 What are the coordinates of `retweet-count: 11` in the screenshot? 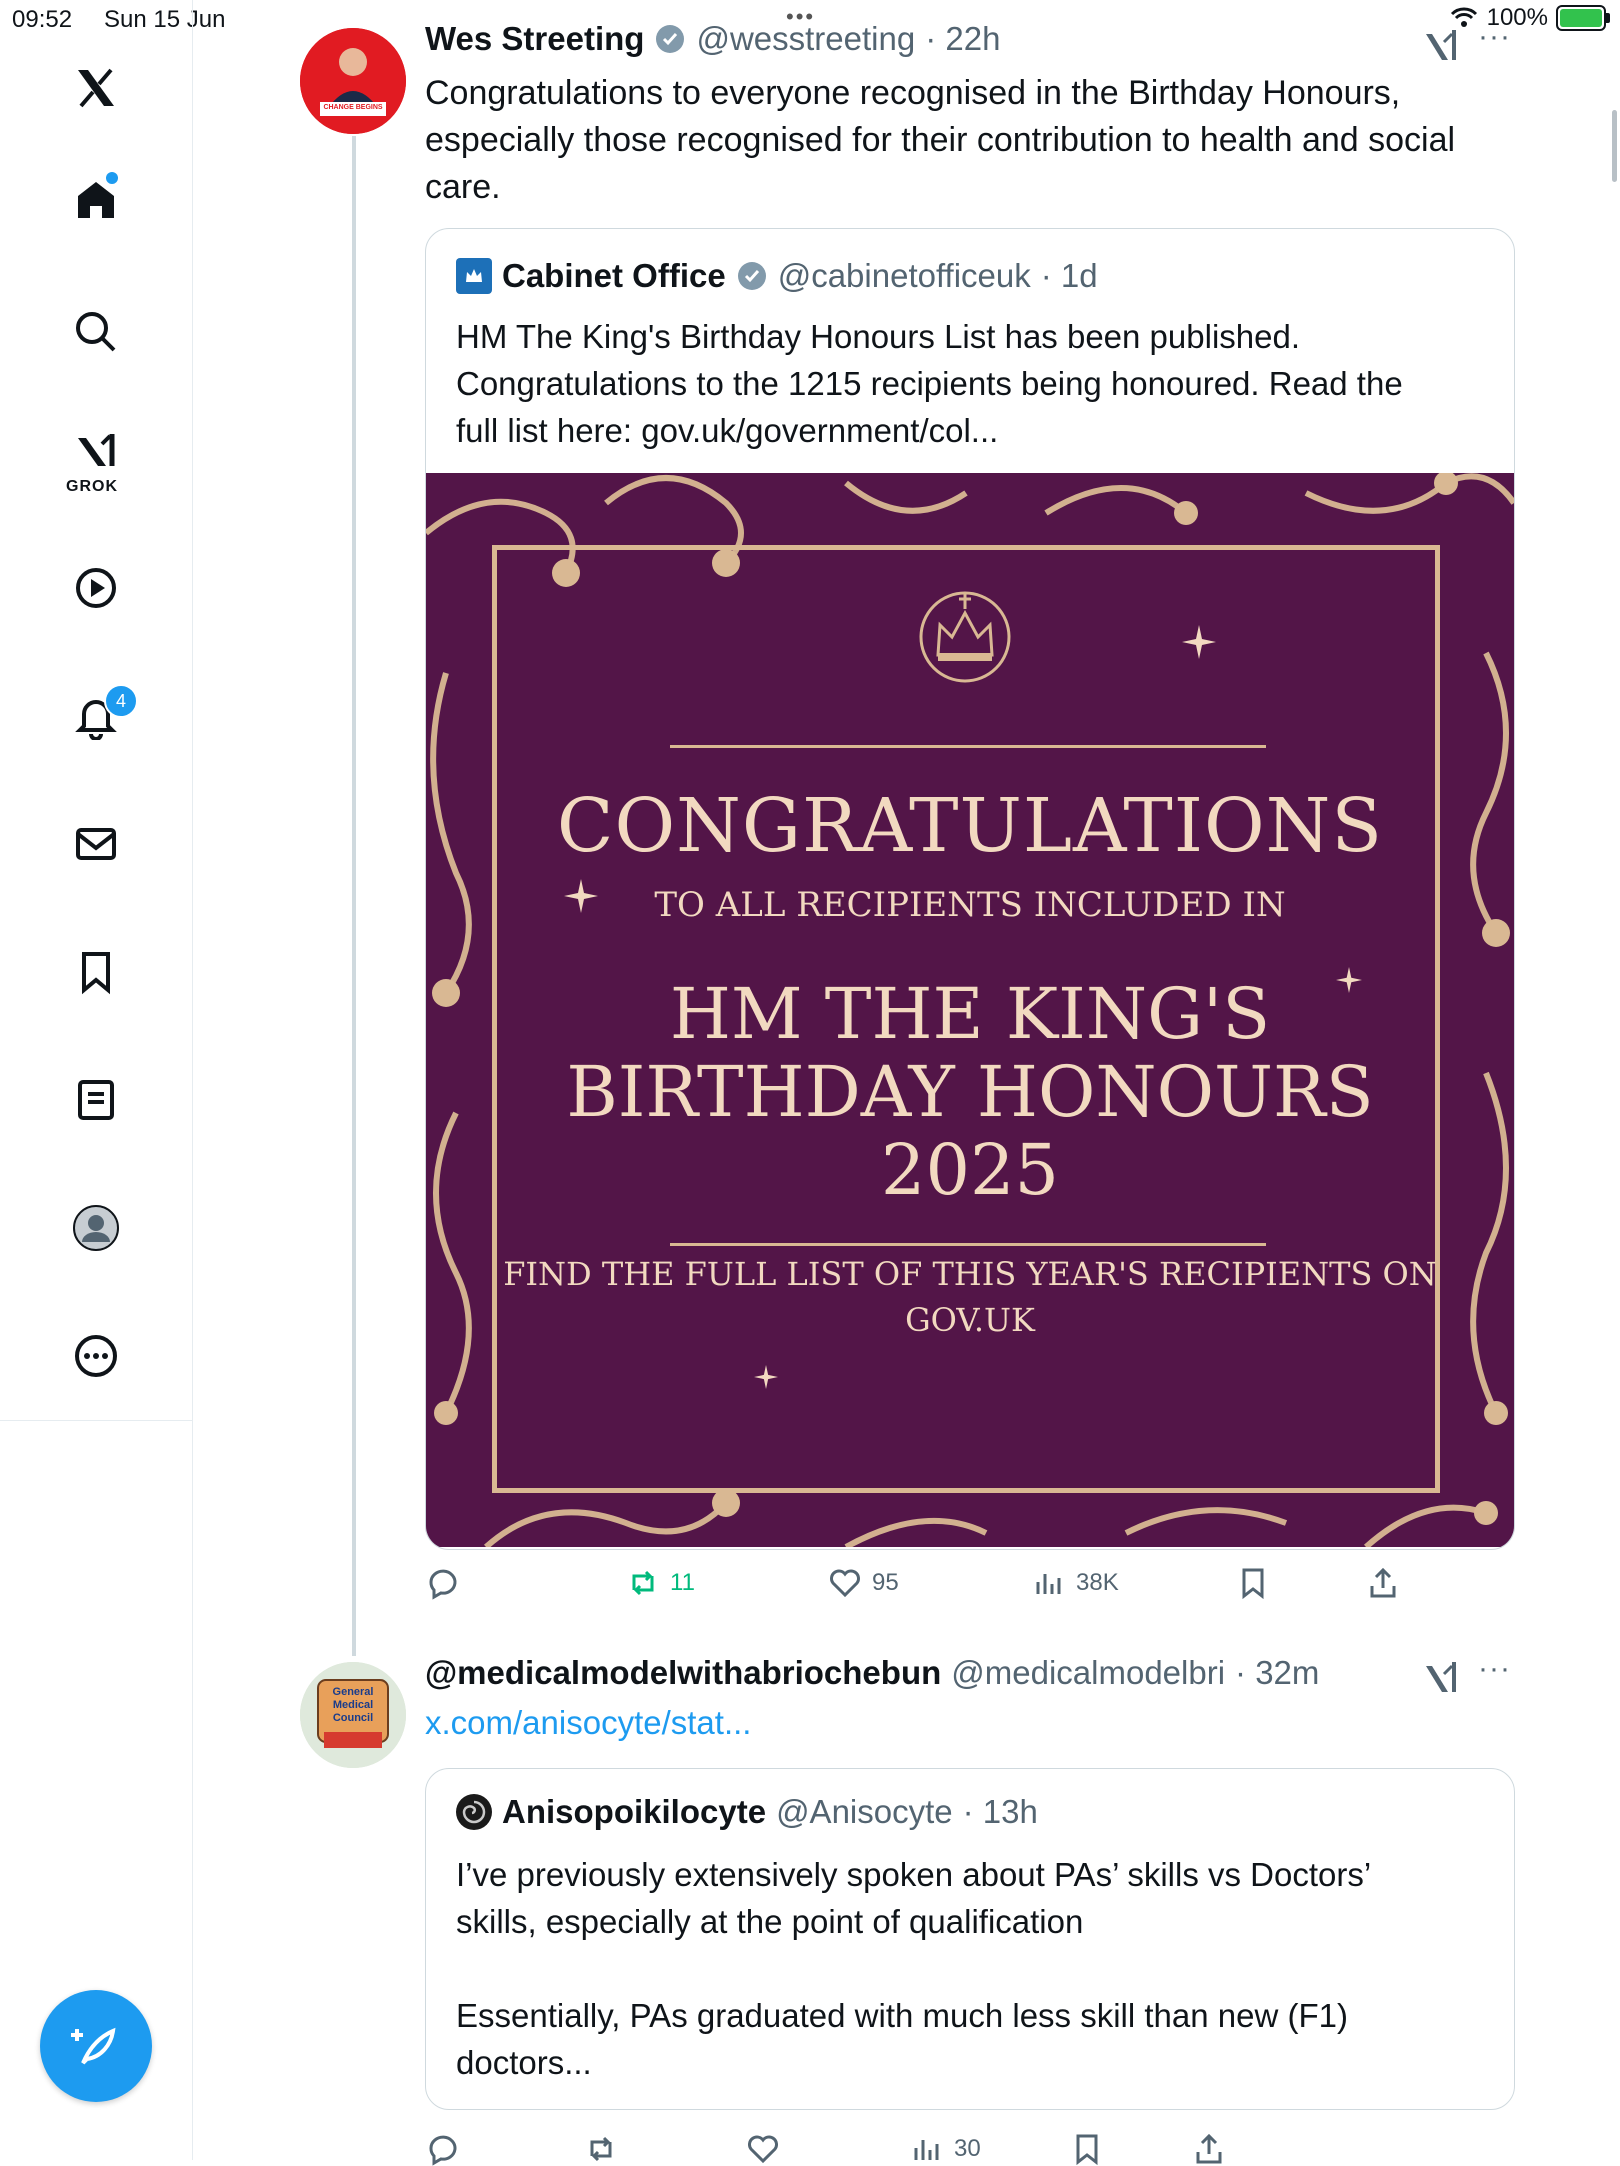 It's located at (682, 1582).